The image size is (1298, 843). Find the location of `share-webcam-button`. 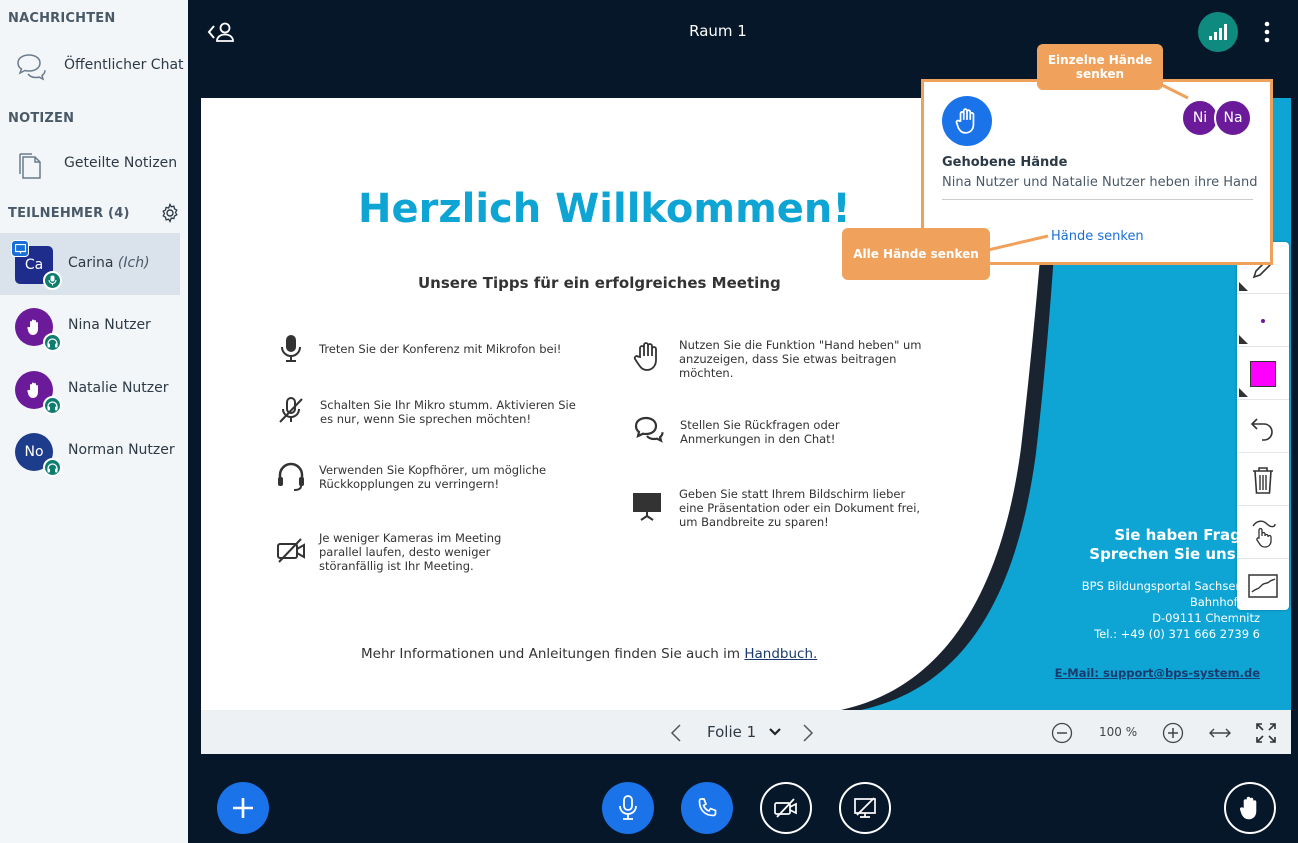

share-webcam-button is located at coordinates (786, 808).